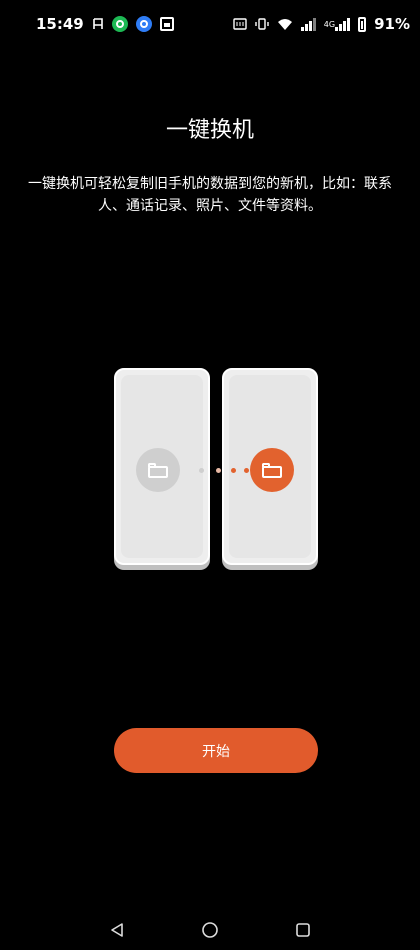 The width and height of the screenshot is (420, 950). I want to click on navigation-bar, so click(210, 930).